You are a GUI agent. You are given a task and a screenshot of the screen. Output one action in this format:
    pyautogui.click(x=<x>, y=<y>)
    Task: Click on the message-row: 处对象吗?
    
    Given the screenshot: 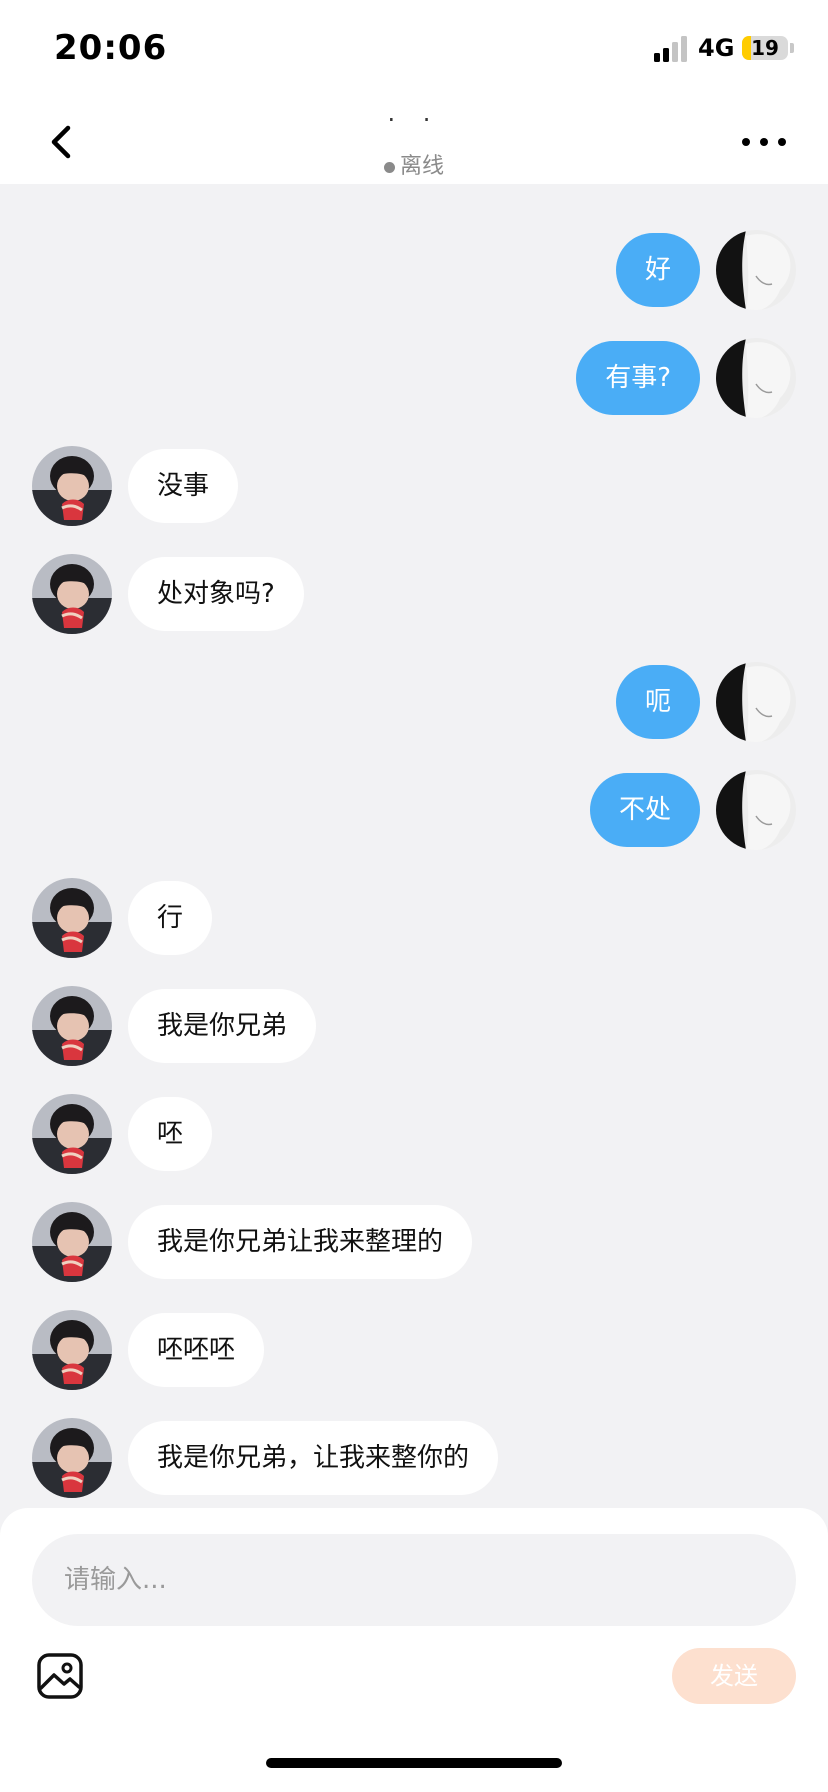 What is the action you would take?
    pyautogui.click(x=414, y=594)
    